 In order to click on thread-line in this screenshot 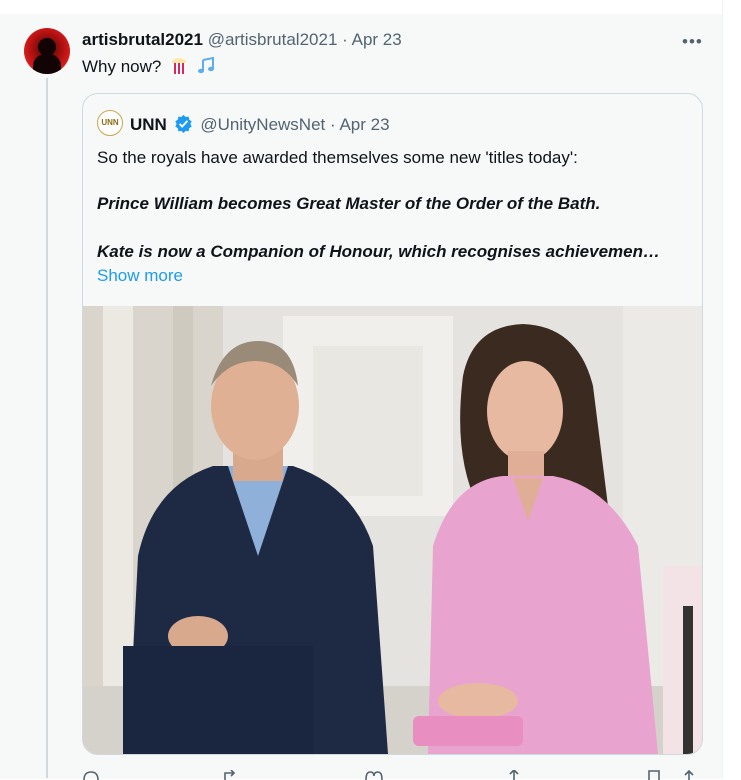, I will do `click(47, 428)`.